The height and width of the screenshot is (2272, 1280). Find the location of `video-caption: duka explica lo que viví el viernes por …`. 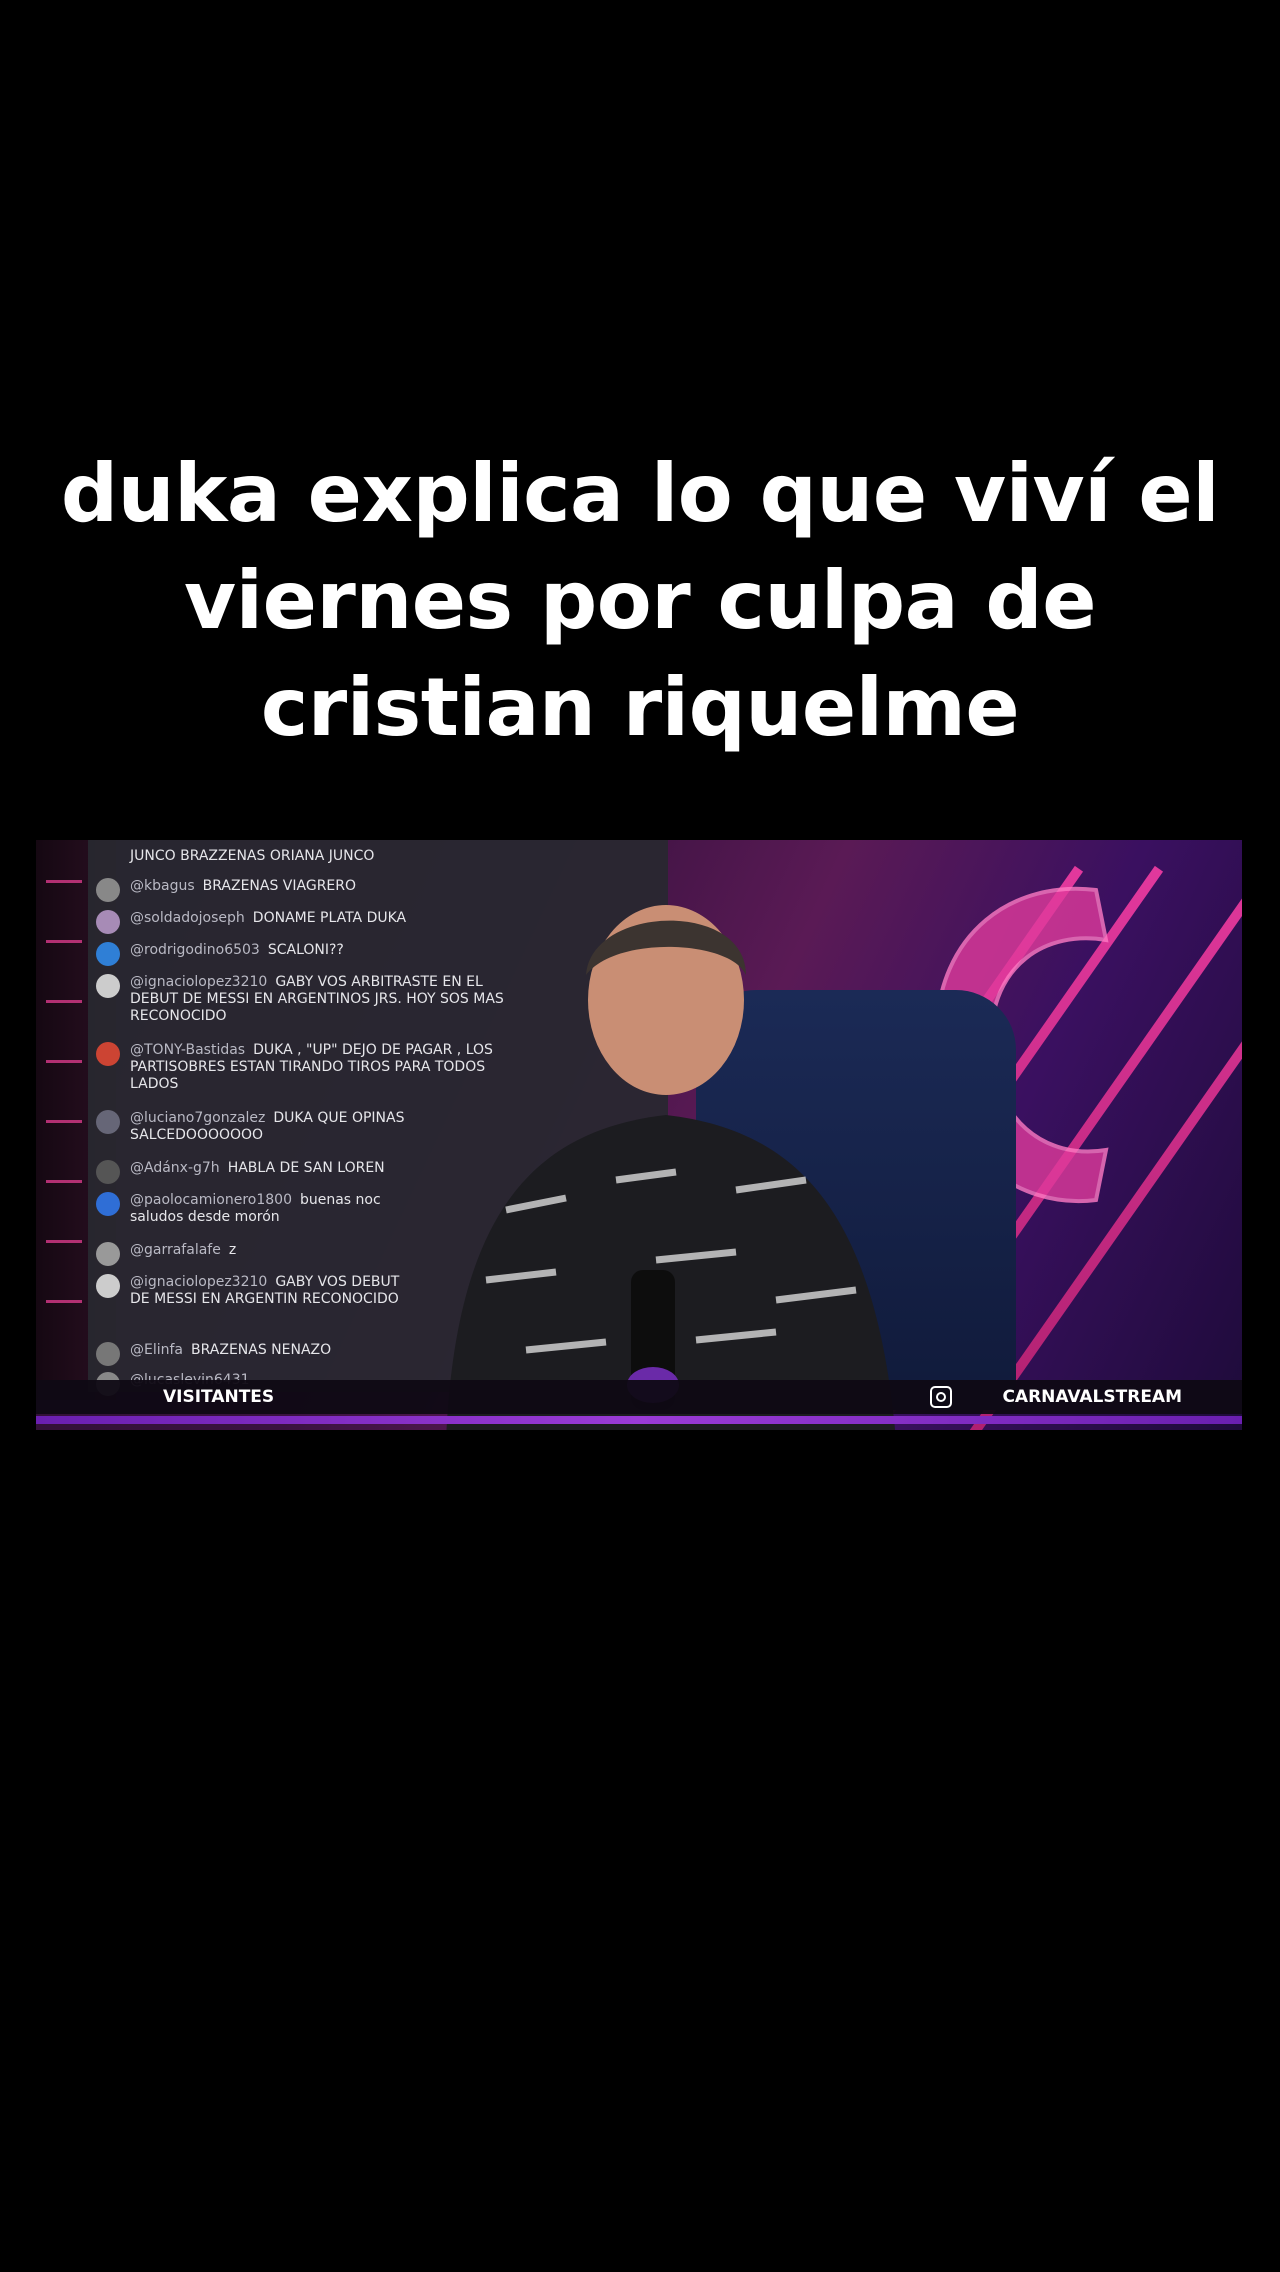

video-caption: duka explica lo que viví el viernes por … is located at coordinates (640, 600).